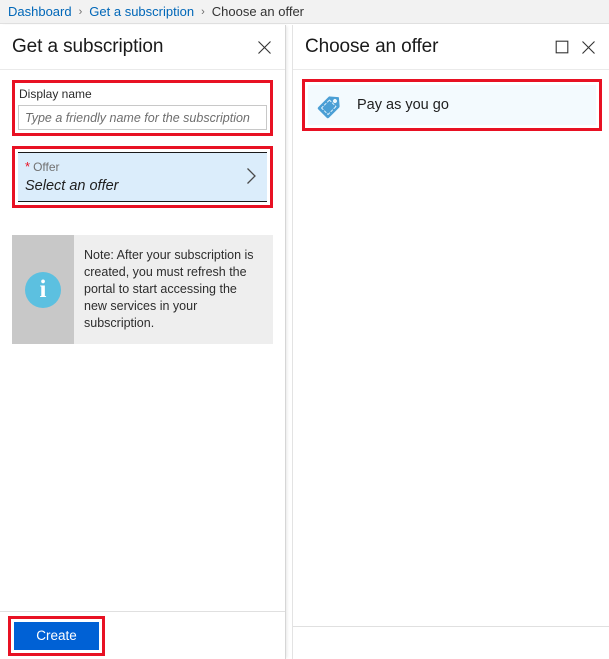 Image resolution: width=609 pixels, height=659 pixels. I want to click on offer-selector: * Offer Select an offer, so click(142, 177).